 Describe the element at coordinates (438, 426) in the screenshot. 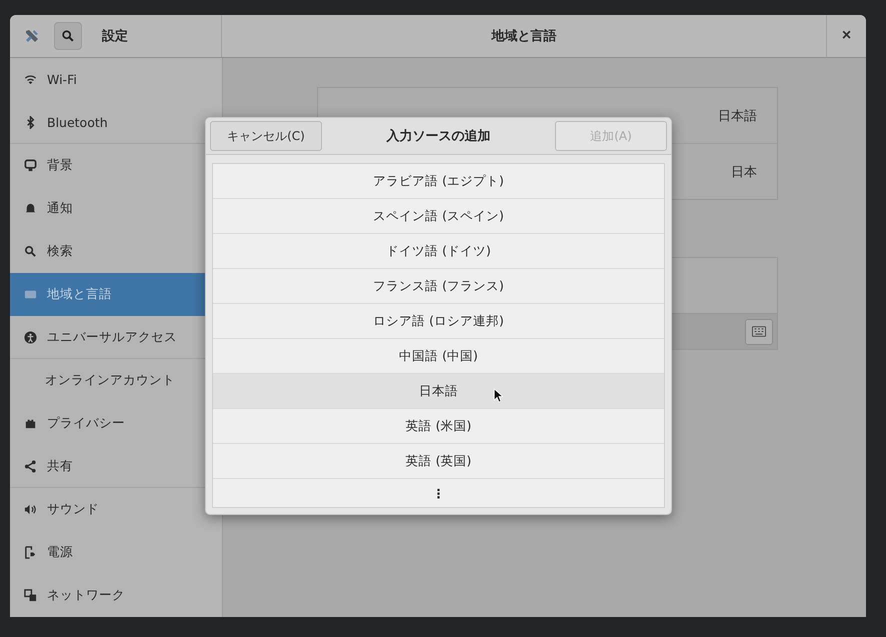

I see `language-item: 英語 (米国)` at that location.